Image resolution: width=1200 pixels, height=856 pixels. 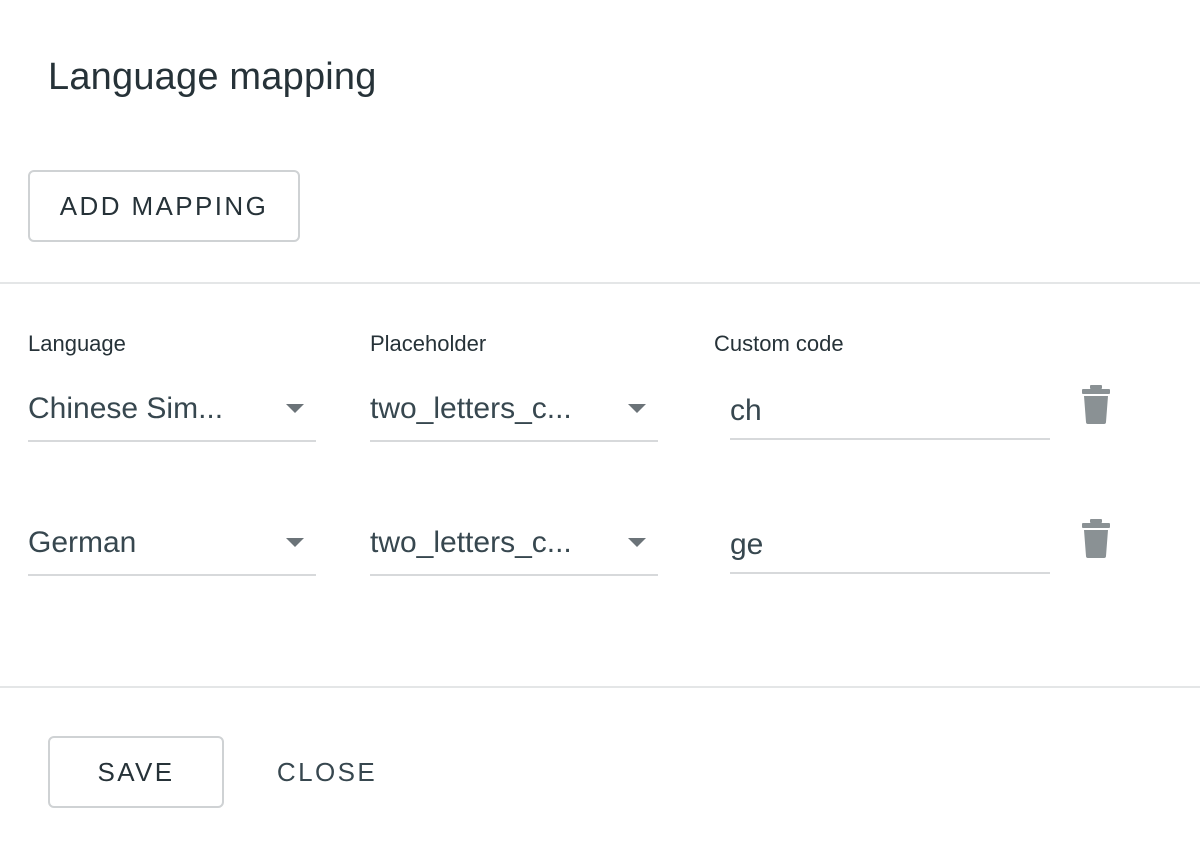 What do you see at coordinates (600, 283) in the screenshot?
I see `divider-top` at bounding box center [600, 283].